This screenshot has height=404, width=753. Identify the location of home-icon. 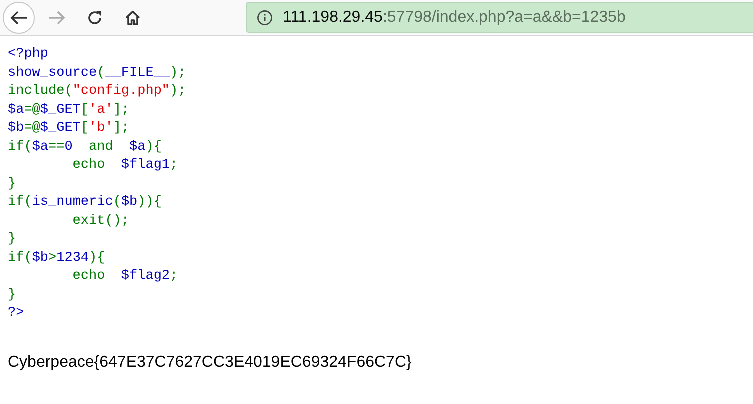
(133, 18).